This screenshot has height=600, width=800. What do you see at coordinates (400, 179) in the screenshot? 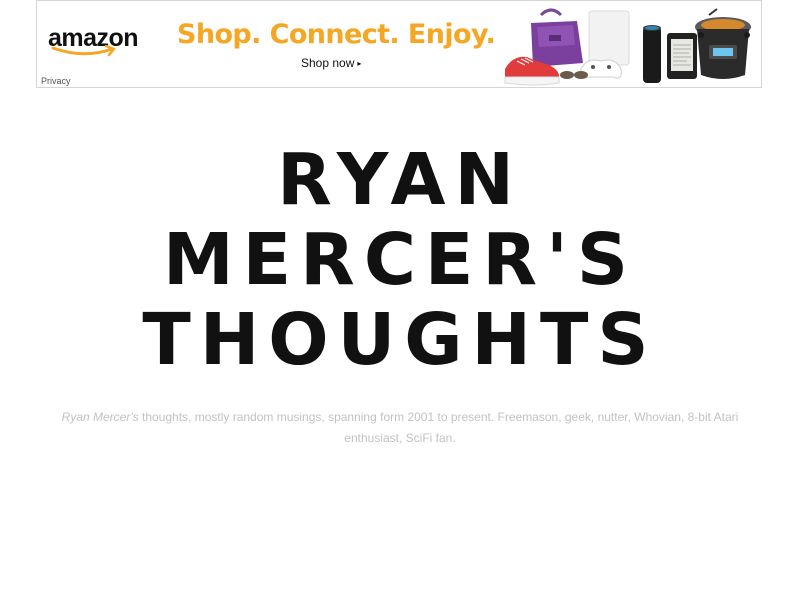
I see `site-title-line-1: RYAN` at bounding box center [400, 179].